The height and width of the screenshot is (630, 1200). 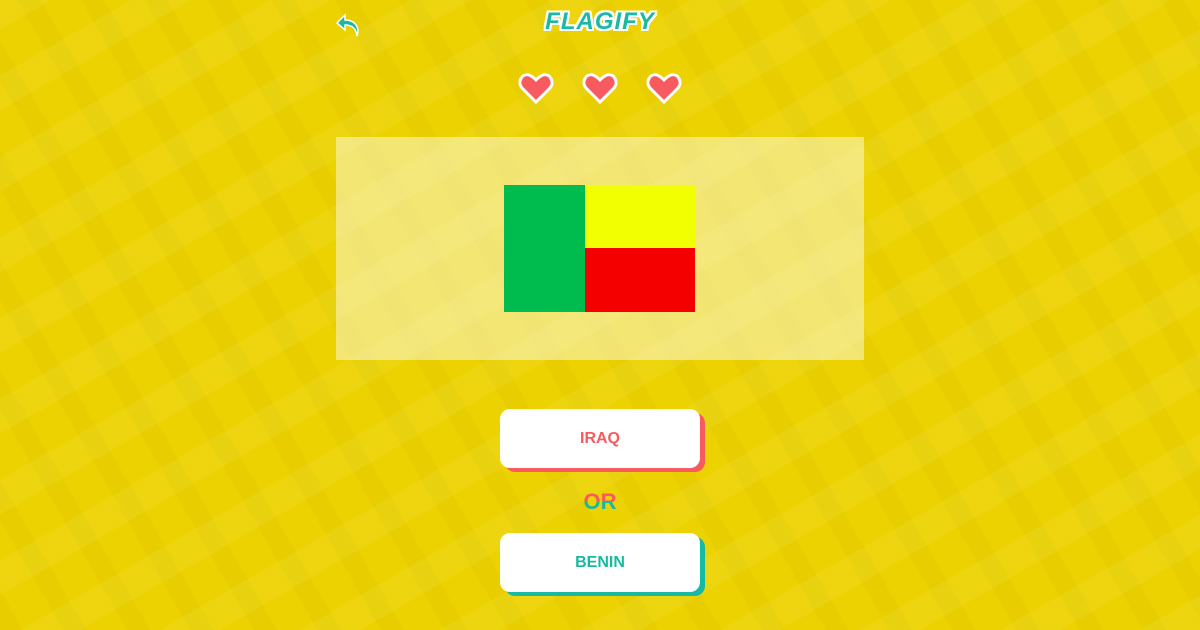 I want to click on or-separator: OR, so click(x=600, y=502).